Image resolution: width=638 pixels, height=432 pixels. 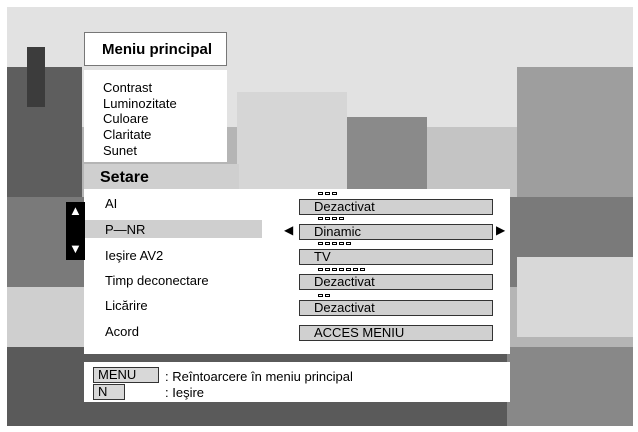 What do you see at coordinates (75, 210) in the screenshot?
I see `scroll-up-icon: ▲` at bounding box center [75, 210].